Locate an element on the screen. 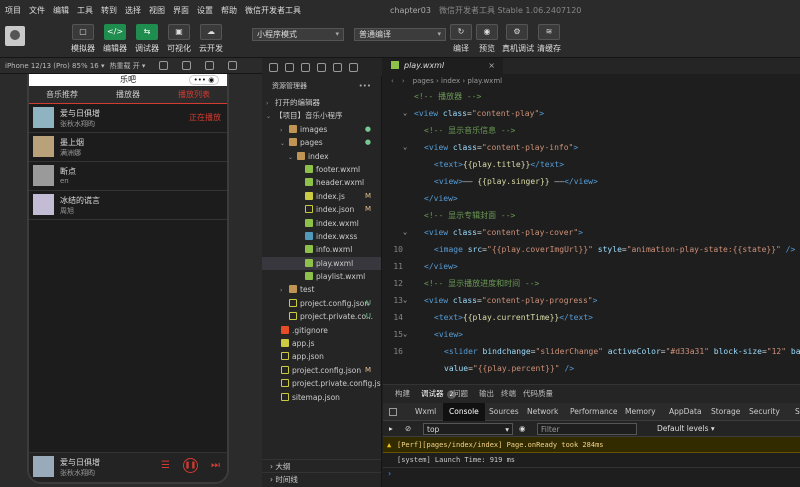 The width and height of the screenshot is (800, 487). toolbar-button: ≋ 清缓存 is located at coordinates (549, 39).